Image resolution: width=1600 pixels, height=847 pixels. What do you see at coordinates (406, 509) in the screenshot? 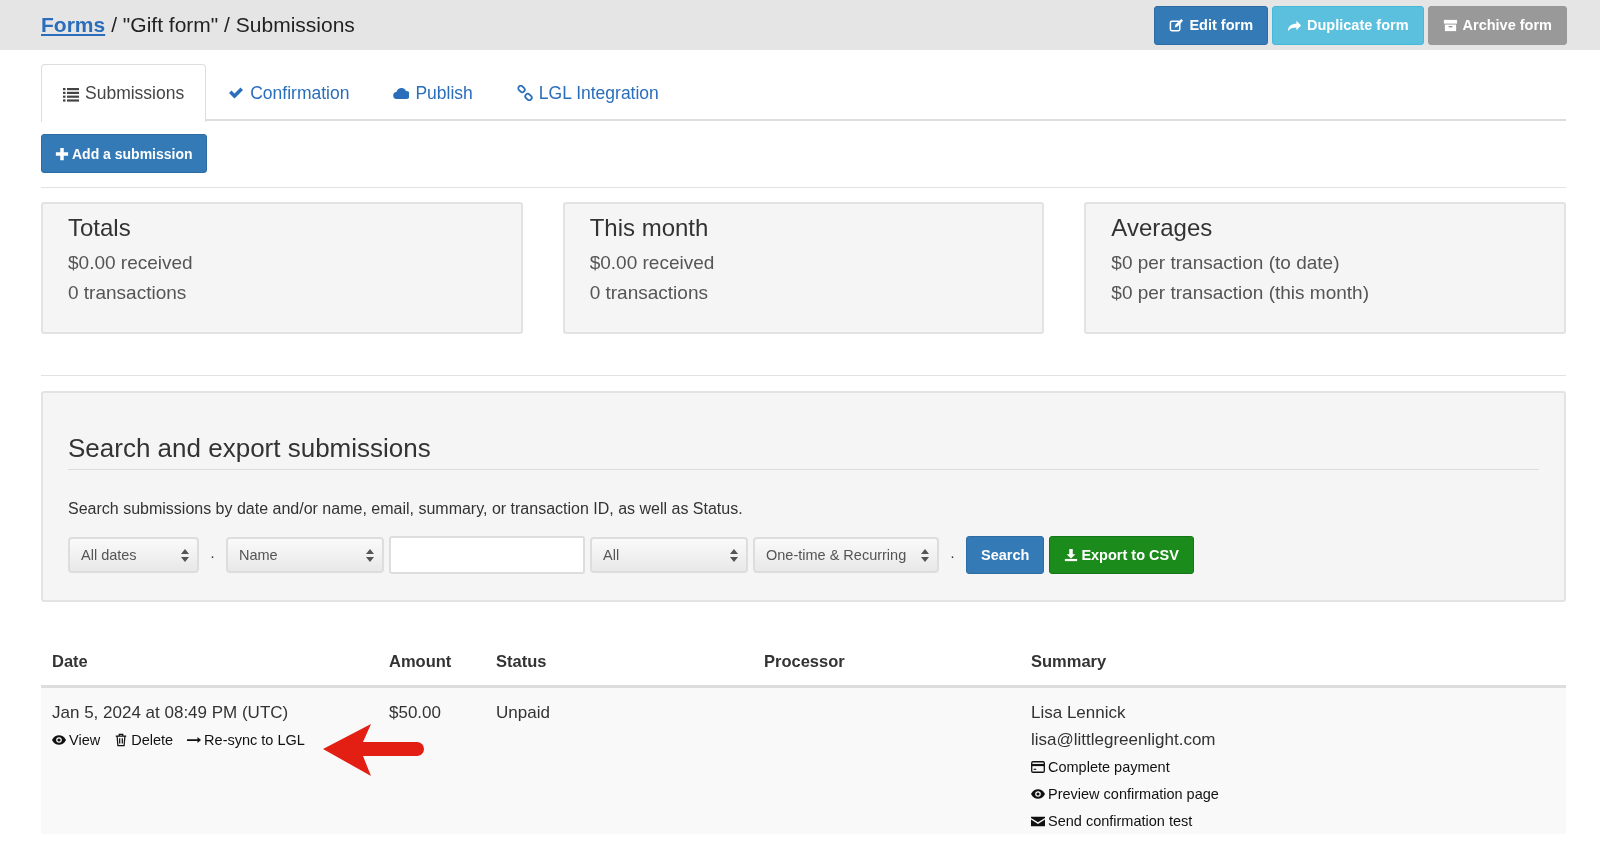
I see `help-text: Search submissions by date and/or name, email, summary, or transaction ID, as well as Status.` at bounding box center [406, 509].